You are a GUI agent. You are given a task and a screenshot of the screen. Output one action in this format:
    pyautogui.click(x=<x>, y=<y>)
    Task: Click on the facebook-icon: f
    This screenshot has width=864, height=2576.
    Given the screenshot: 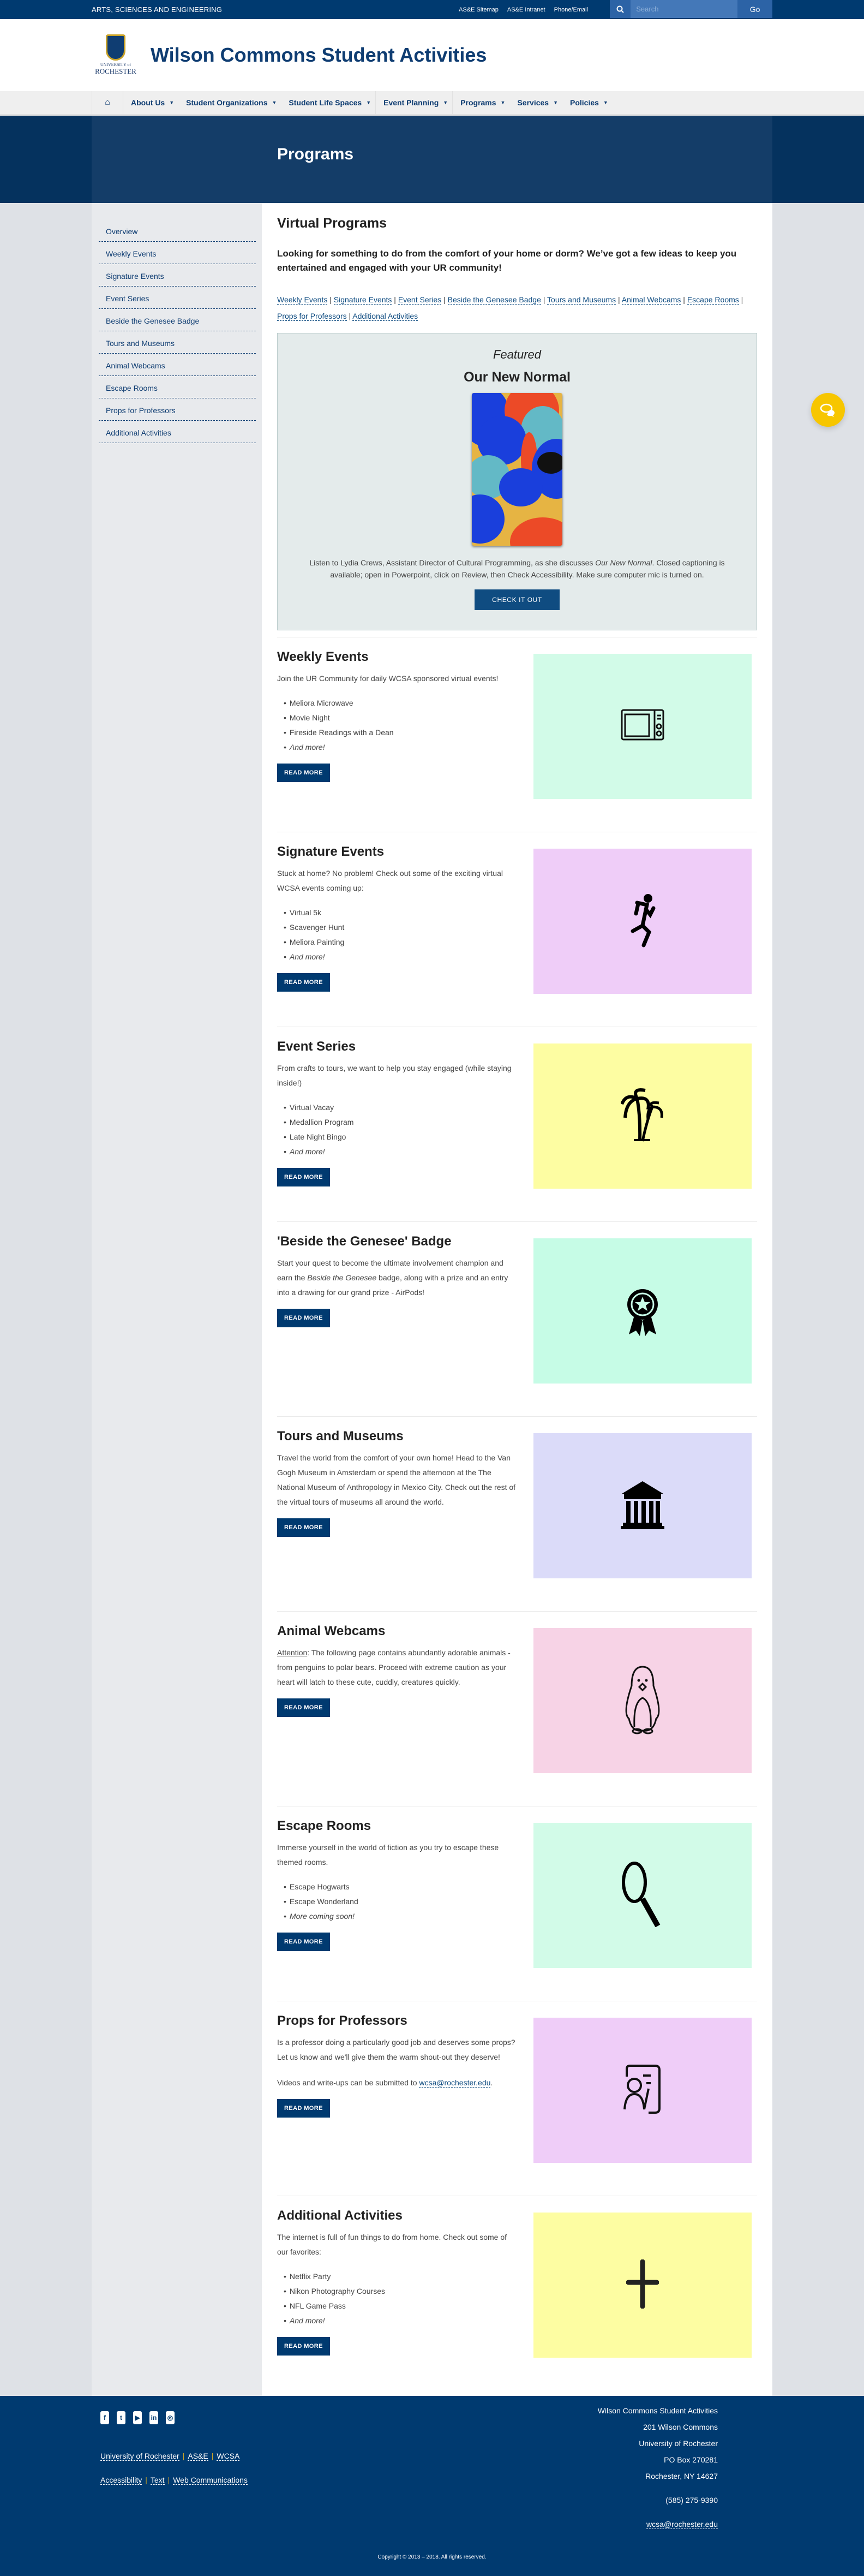 What is the action you would take?
    pyautogui.click(x=104, y=2417)
    